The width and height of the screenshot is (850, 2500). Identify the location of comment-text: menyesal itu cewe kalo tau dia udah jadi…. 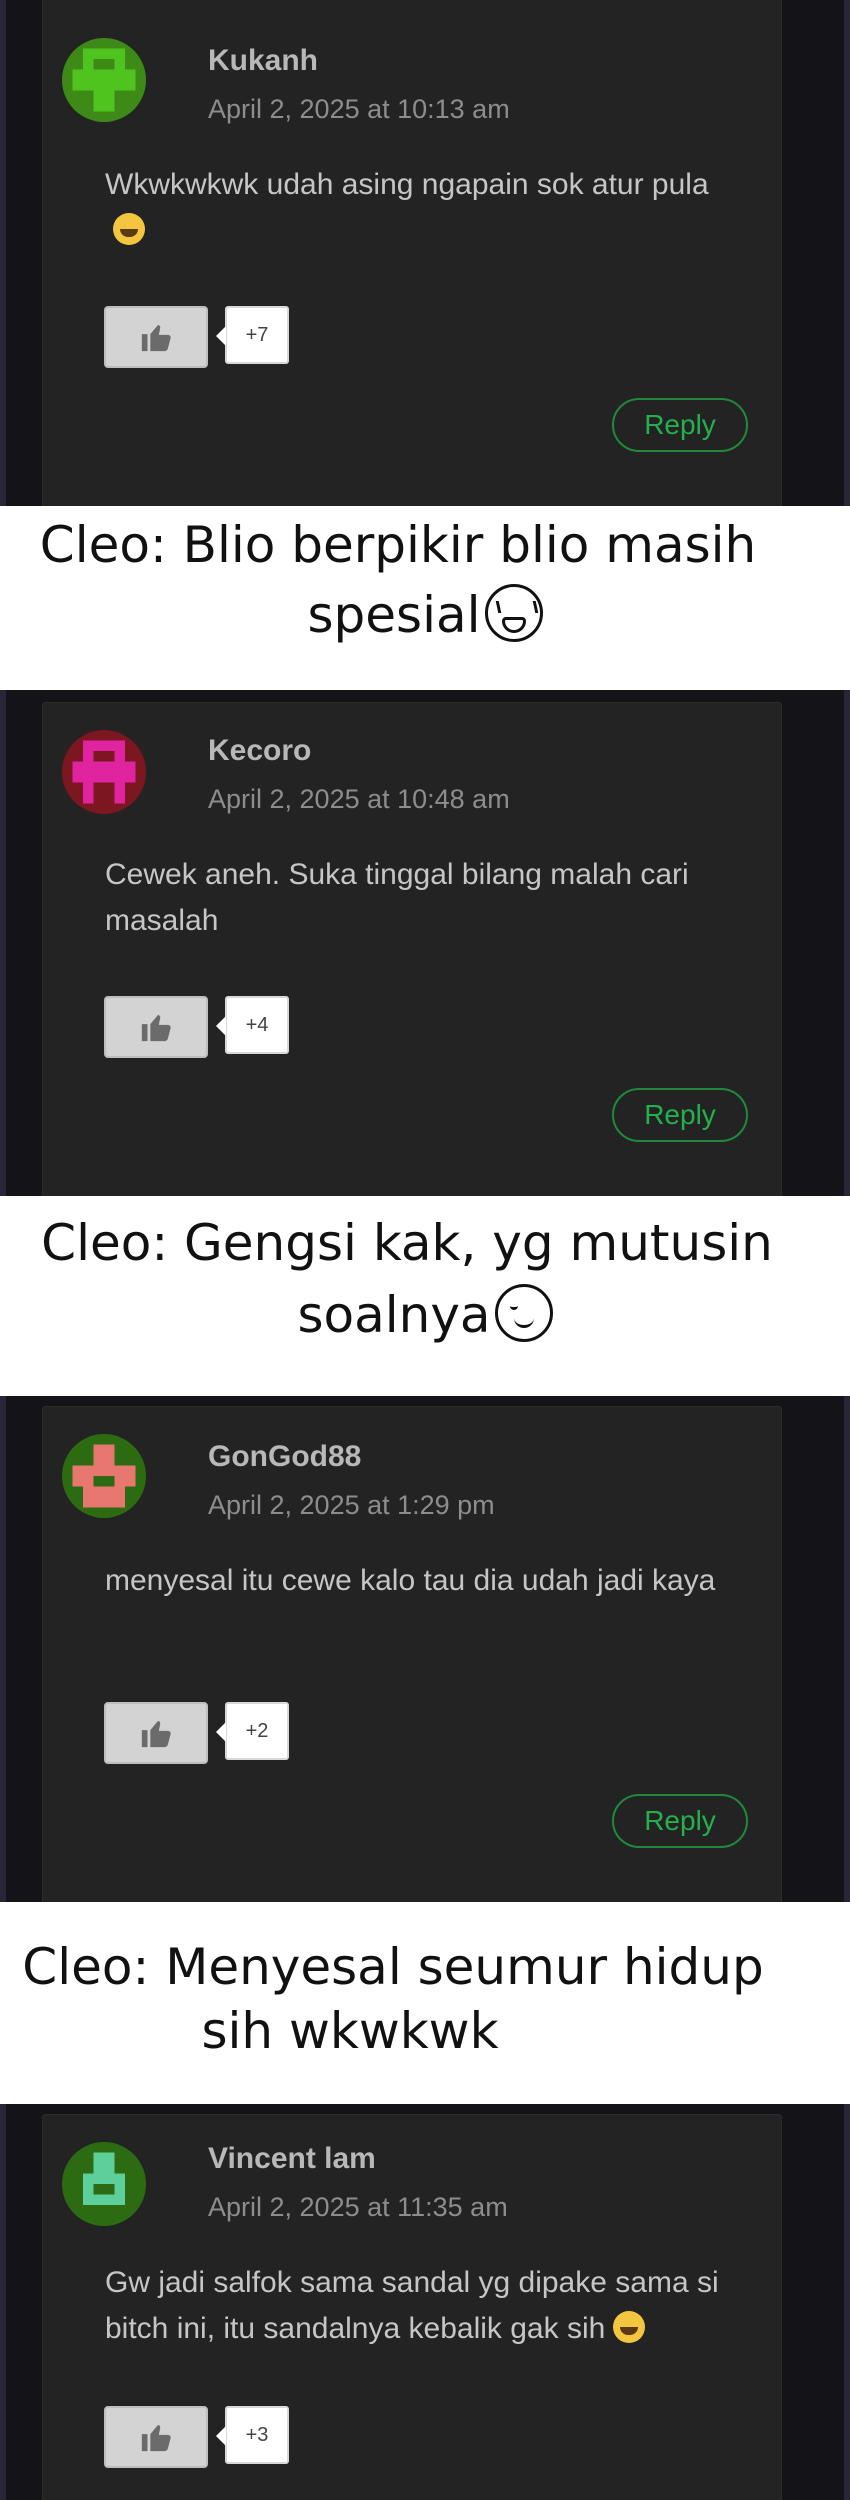
(410, 1580).